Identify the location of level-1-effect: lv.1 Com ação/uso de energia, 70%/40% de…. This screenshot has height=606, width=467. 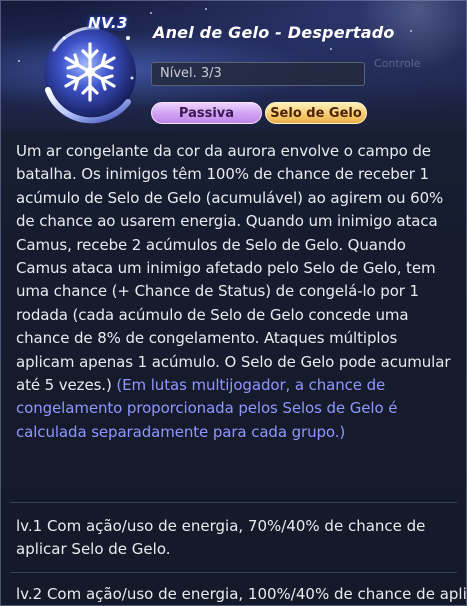
(221, 538).